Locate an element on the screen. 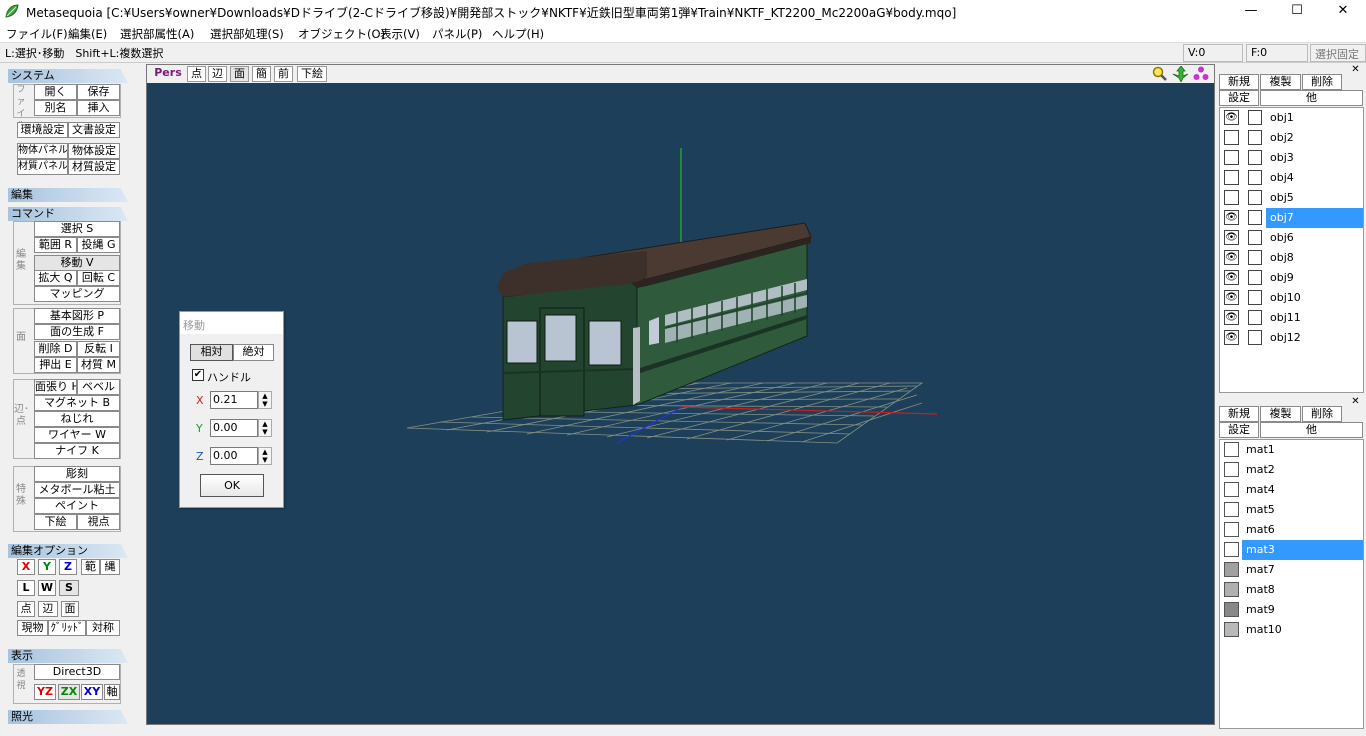 The width and height of the screenshot is (1366, 736). menu-selection-proc: 選択部処理(S) is located at coordinates (247, 34).